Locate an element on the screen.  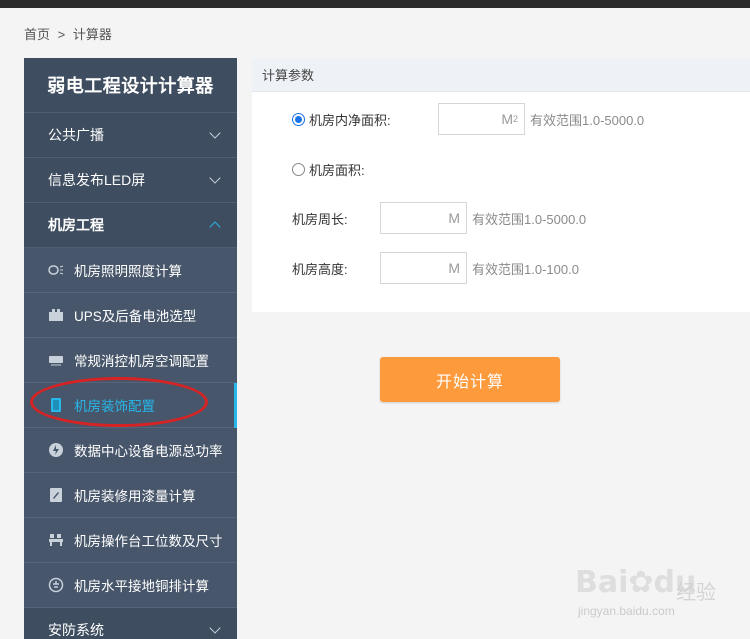
ground-icon is located at coordinates (56, 585).